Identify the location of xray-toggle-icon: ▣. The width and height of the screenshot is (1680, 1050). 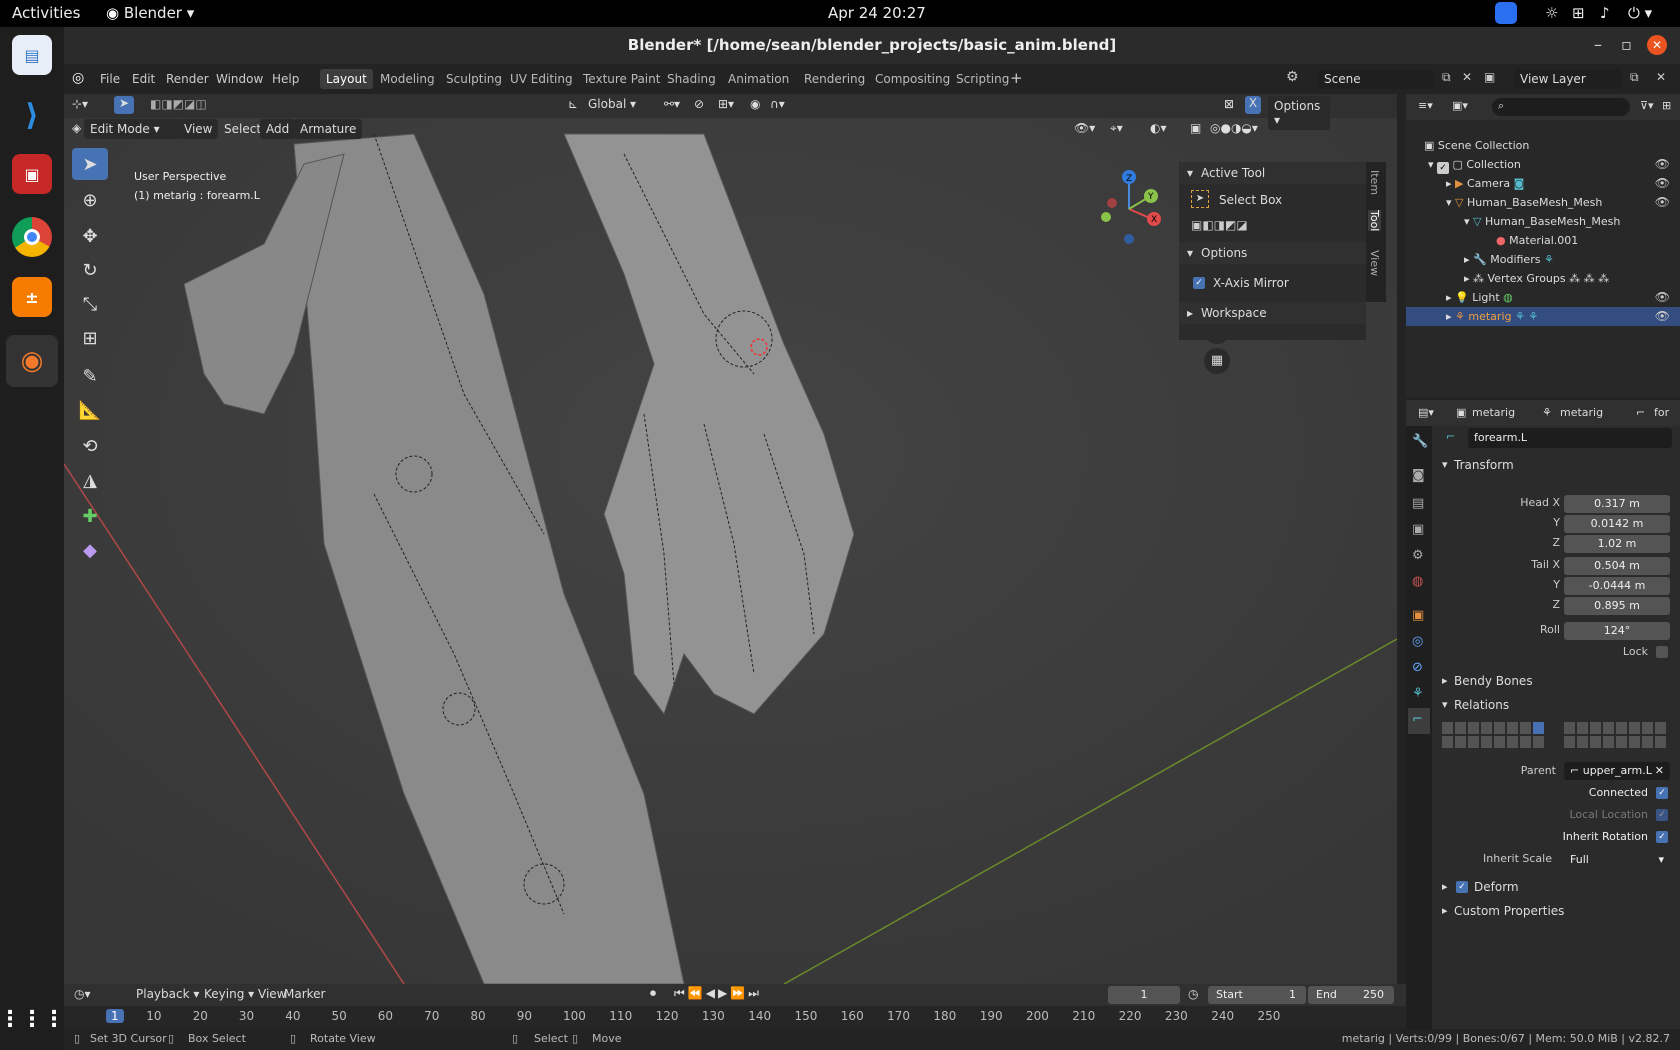
(1195, 128).